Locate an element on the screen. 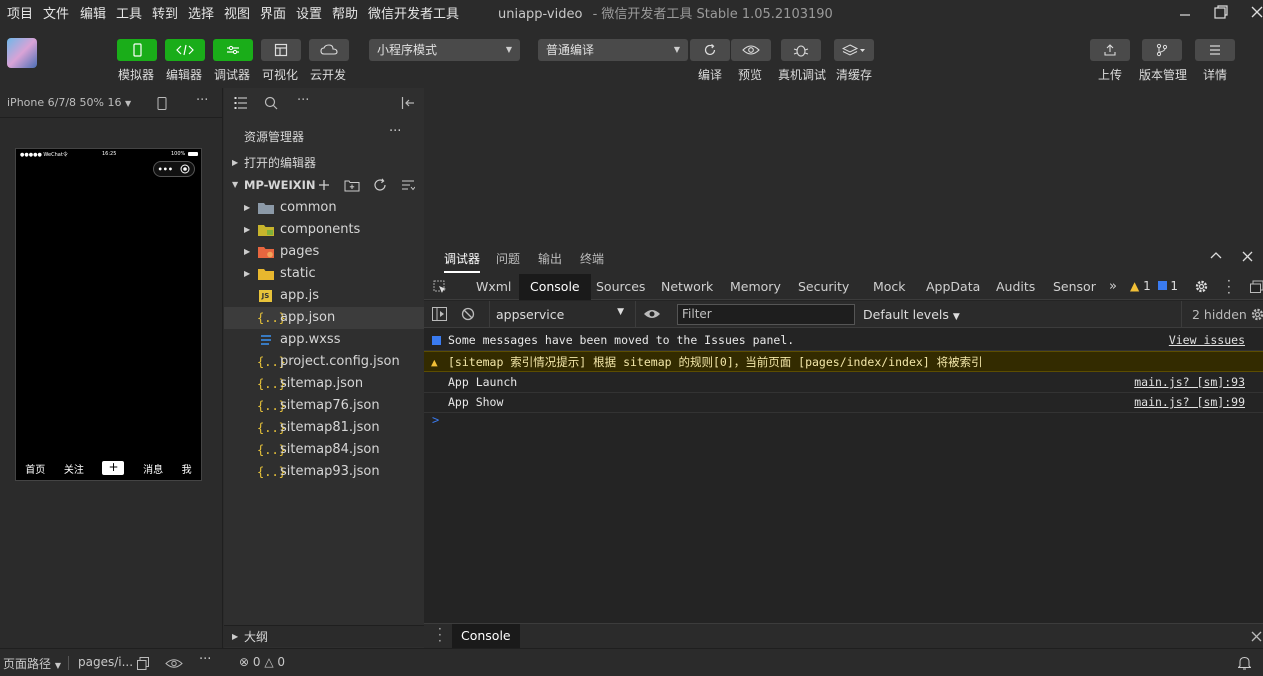  capsule-menu: ••• is located at coordinates (174, 169).